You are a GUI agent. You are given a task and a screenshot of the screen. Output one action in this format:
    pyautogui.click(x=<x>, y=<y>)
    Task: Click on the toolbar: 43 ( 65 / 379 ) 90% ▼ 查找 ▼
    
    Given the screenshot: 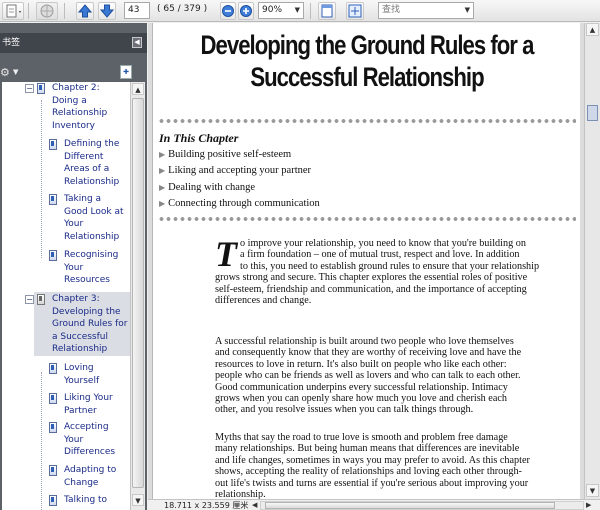 What is the action you would take?
    pyautogui.click(x=300, y=11)
    